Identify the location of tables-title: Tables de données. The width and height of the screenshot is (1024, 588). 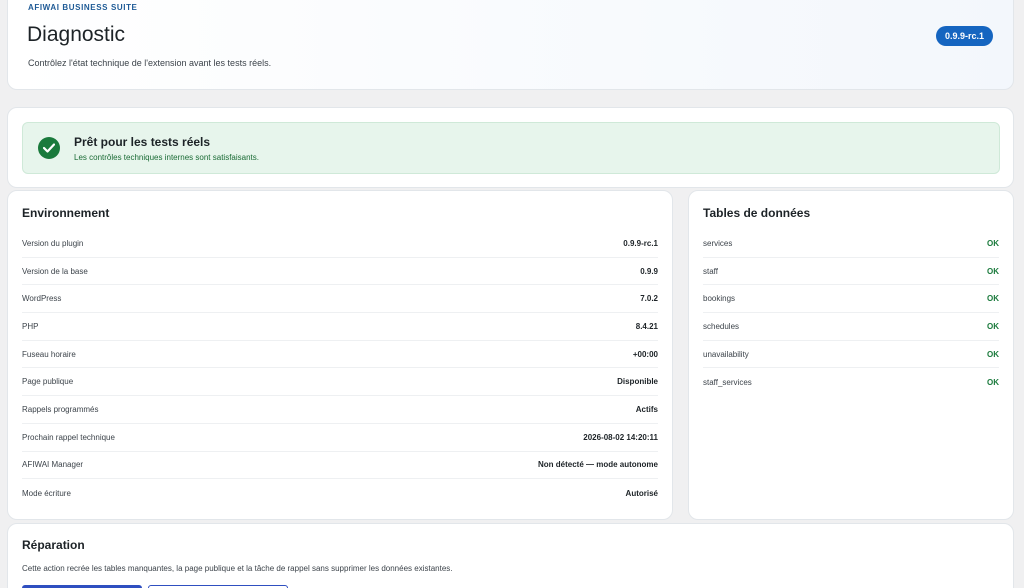
(757, 213).